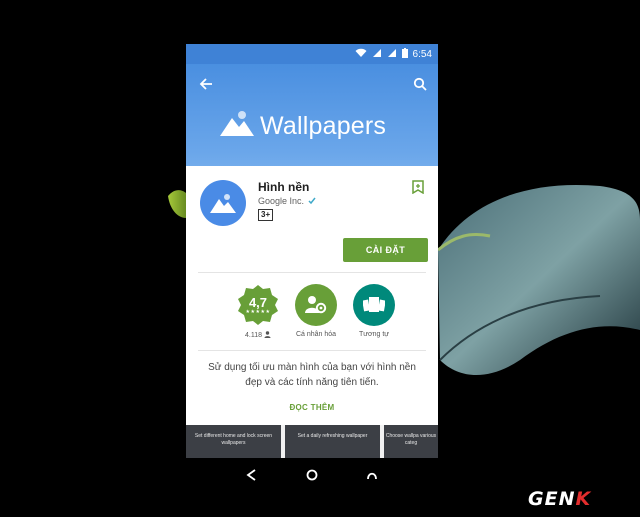 The width and height of the screenshot is (640, 517). Describe the element at coordinates (385, 250) in the screenshot. I see `install-button: CÀI ĐẶT` at that location.